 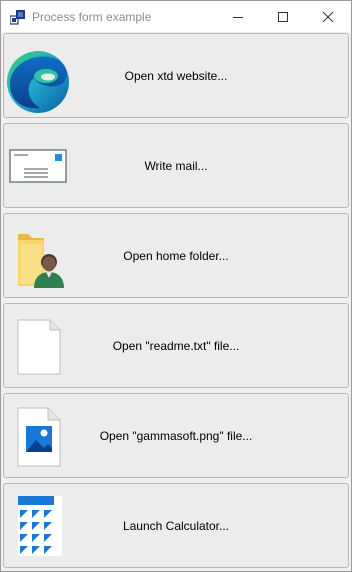 What do you see at coordinates (176, 16) in the screenshot?
I see `title-bar: Process form example` at bounding box center [176, 16].